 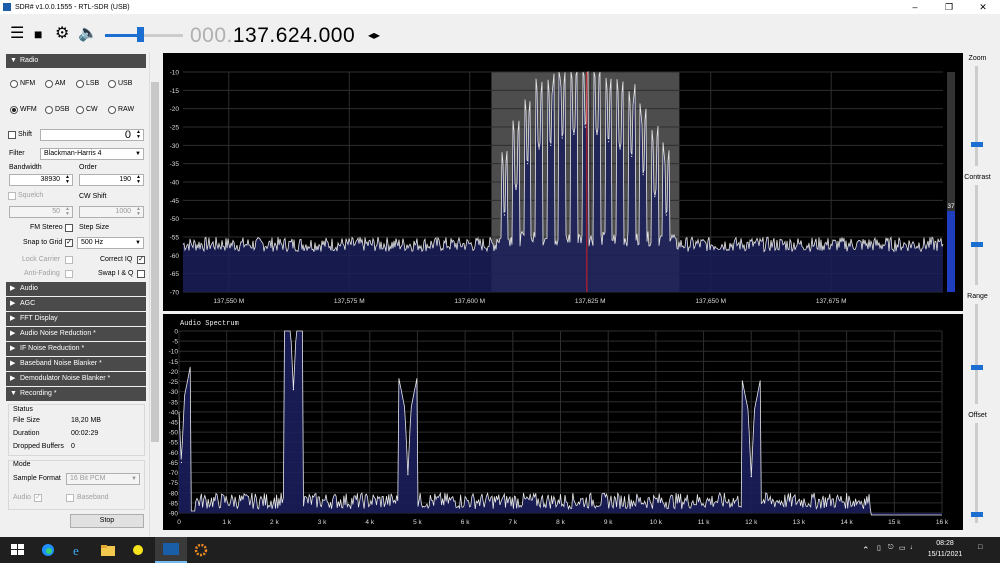 I want to click on mode-am-radio, so click(x=49, y=84).